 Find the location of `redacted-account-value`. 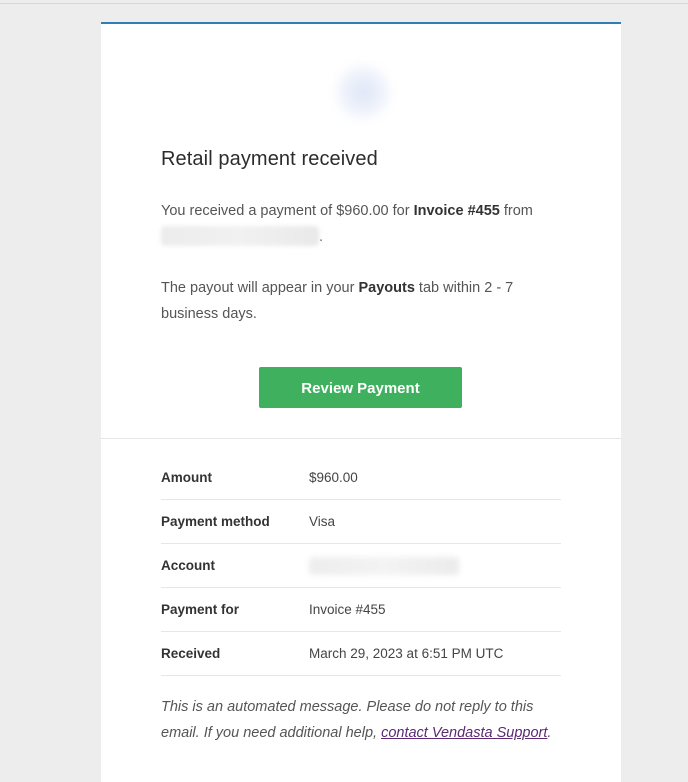

redacted-account-value is located at coordinates (384, 565).